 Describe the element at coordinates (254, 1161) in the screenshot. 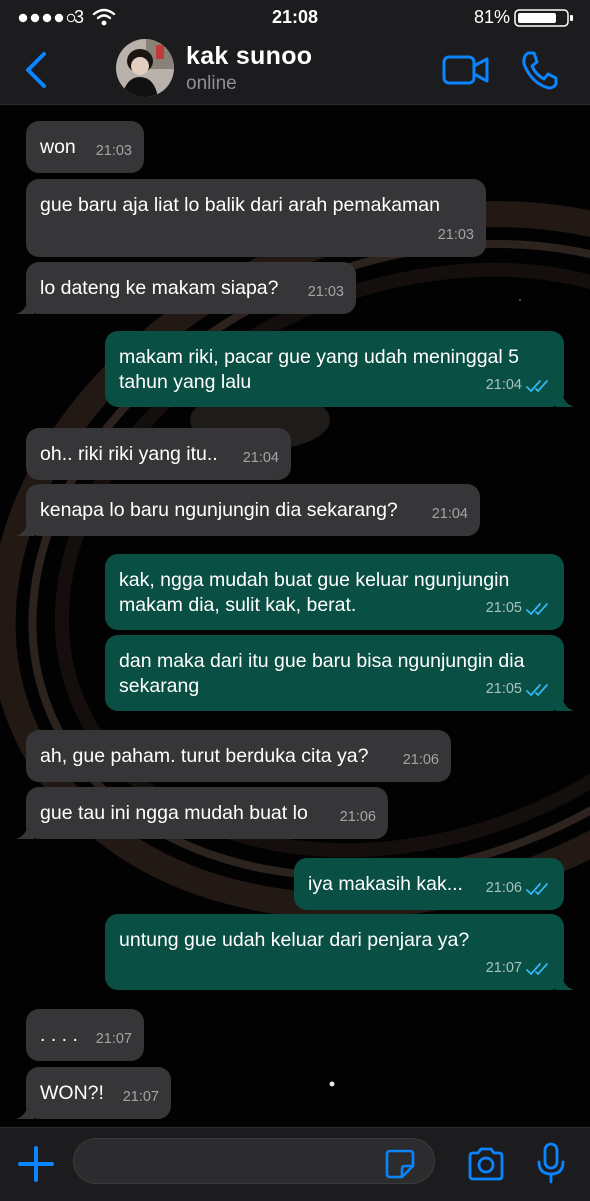

I see `message-input` at that location.